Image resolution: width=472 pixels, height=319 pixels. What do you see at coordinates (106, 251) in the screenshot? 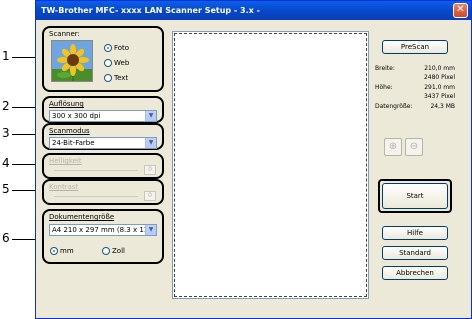
I see `radio-zoll-dot` at bounding box center [106, 251].